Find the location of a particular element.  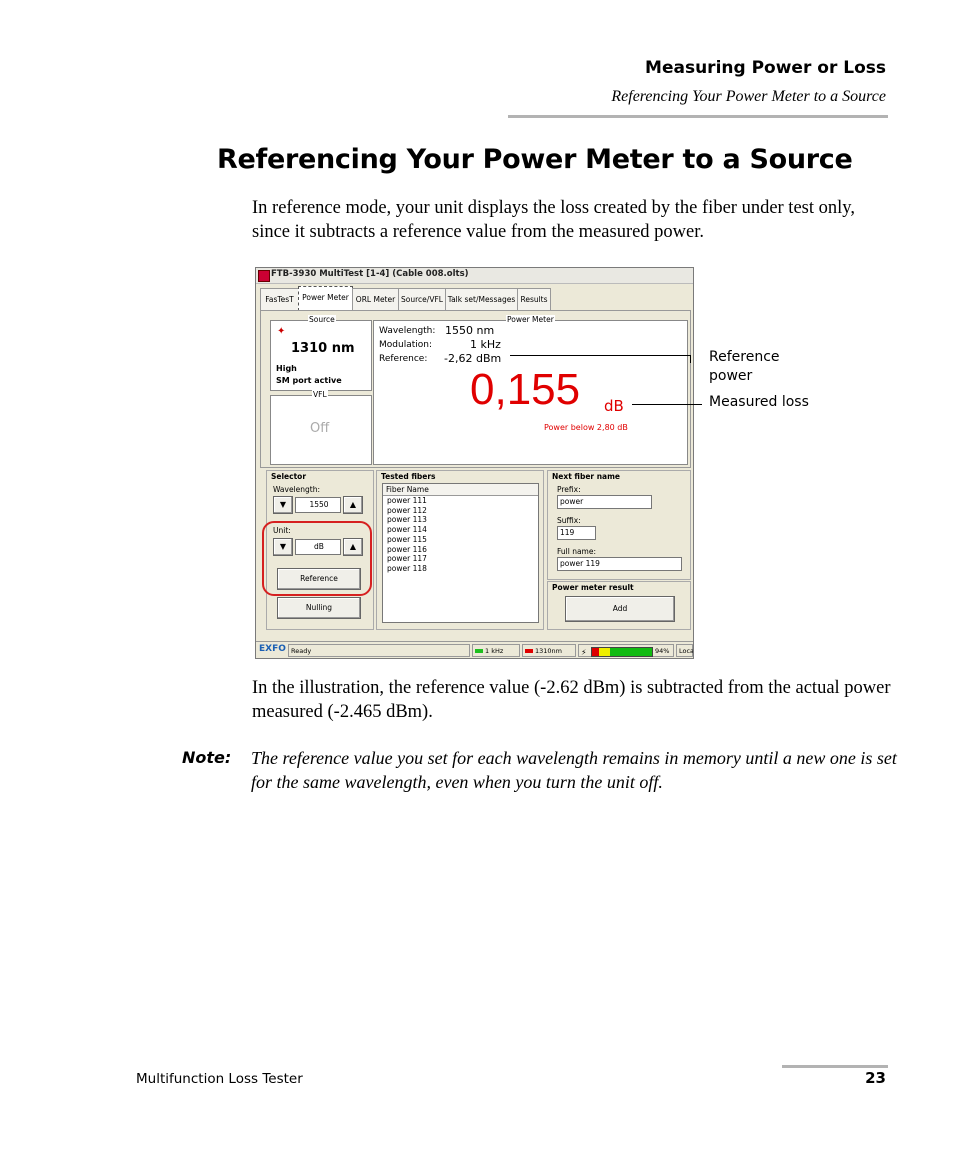

list-item: power 112 is located at coordinates (460, 511).